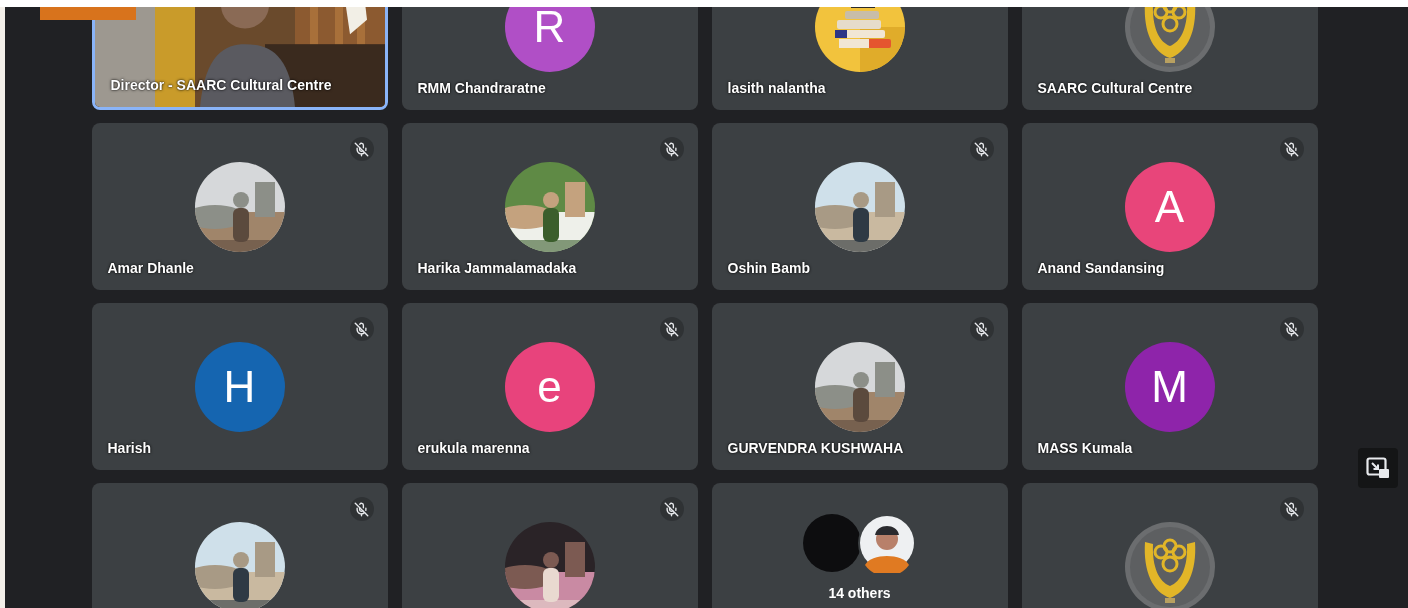  I want to click on picture-in-picture-button, so click(1378, 468).